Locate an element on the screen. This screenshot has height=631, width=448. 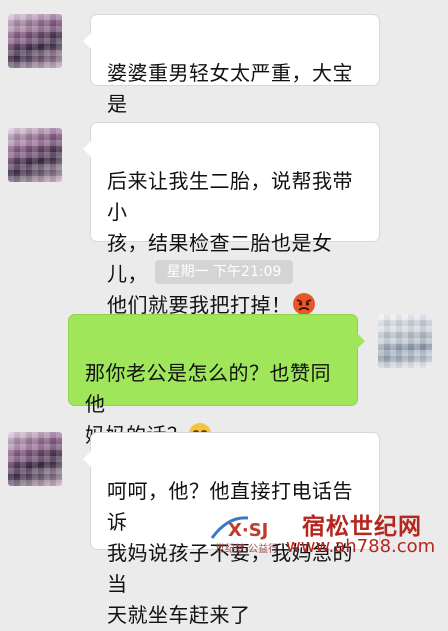
angry-face-icon is located at coordinates (304, 304).